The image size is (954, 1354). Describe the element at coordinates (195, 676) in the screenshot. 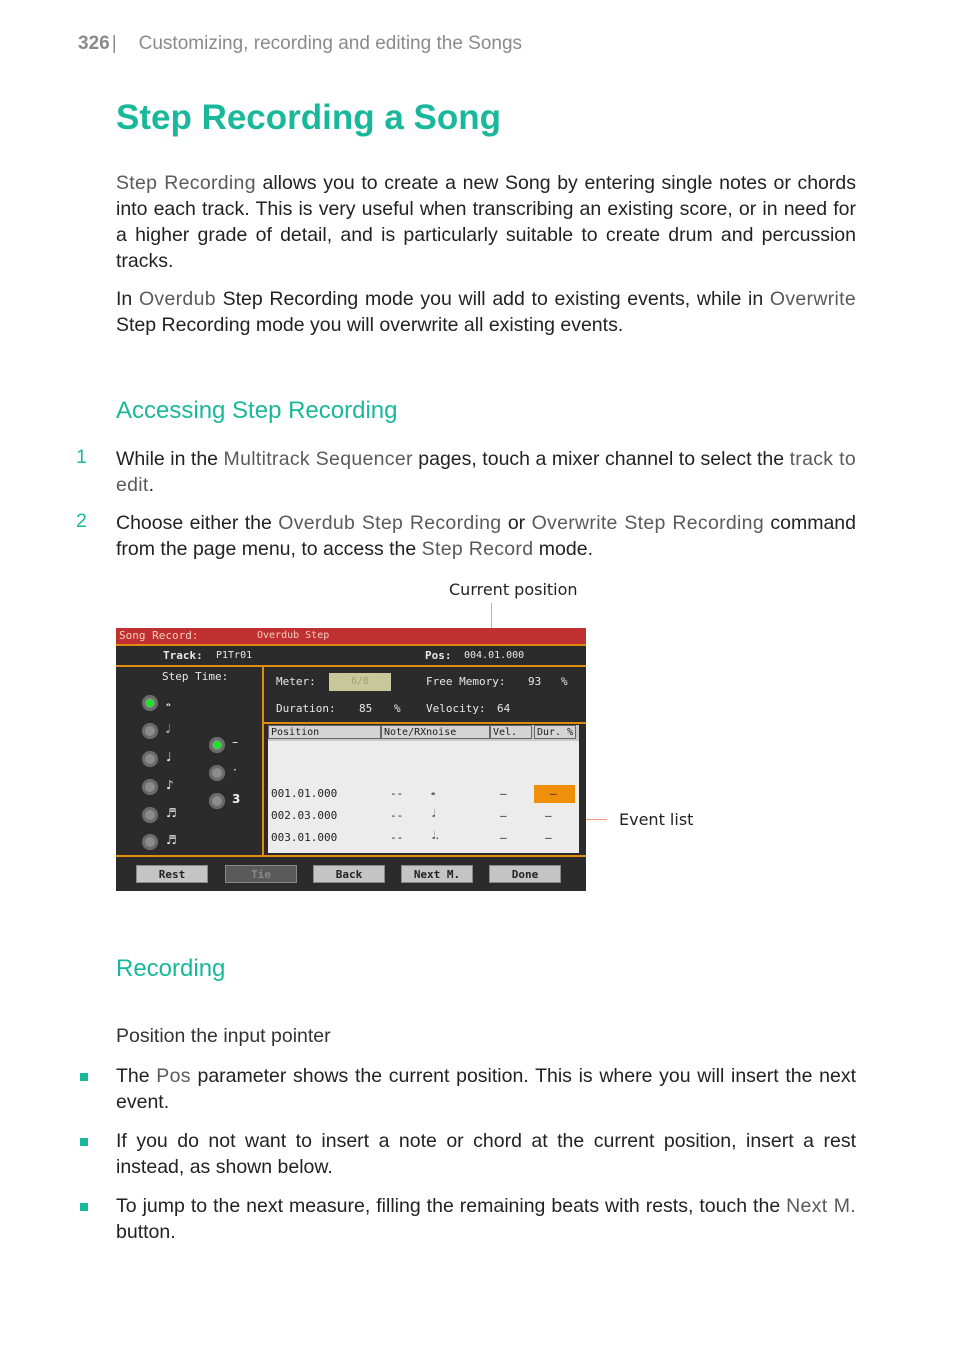

I see `step-time-label: Step Time:` at that location.